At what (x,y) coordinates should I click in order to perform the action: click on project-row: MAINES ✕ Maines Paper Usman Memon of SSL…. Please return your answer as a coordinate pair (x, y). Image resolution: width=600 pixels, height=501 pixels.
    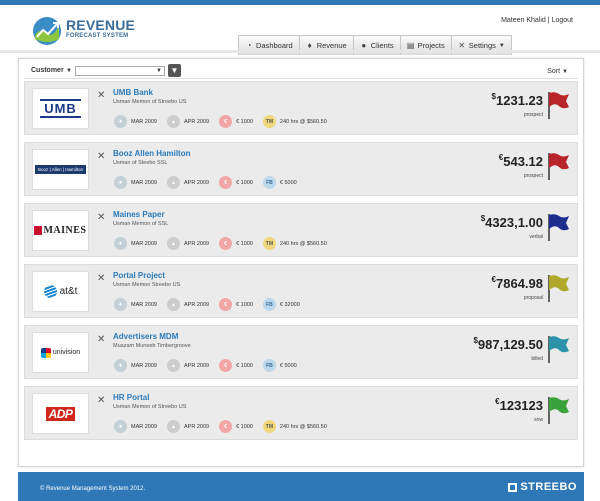
    Looking at the image, I should click on (301, 230).